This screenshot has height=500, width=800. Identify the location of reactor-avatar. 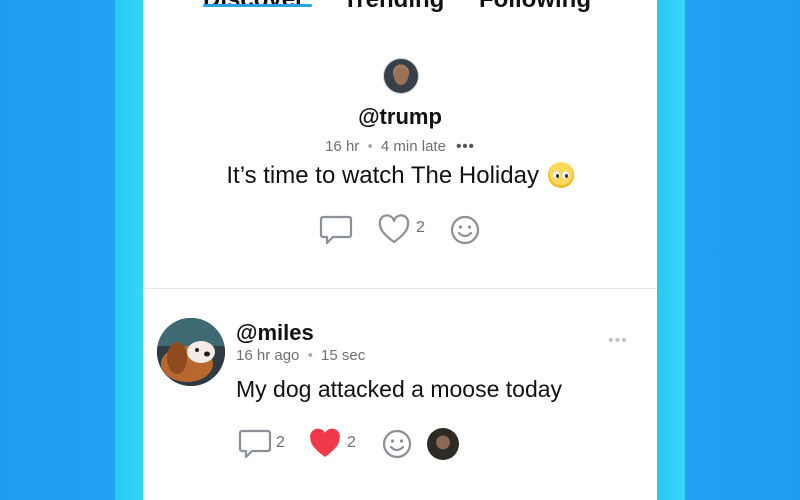
(443, 444).